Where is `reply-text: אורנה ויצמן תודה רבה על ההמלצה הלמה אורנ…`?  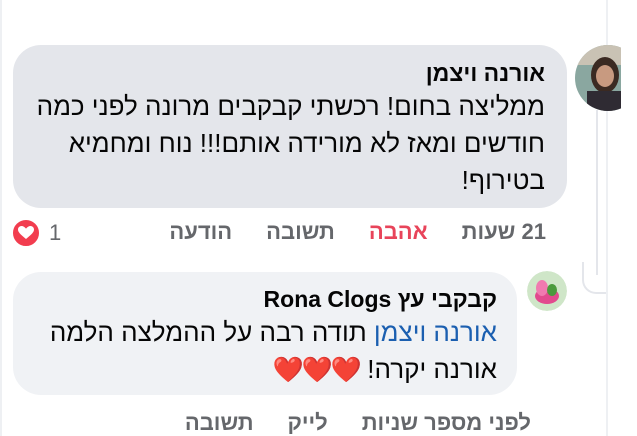 reply-text: אורנה ויצמן תודה רבה על ההמלצה הלמה אורנ… is located at coordinates (263, 351).